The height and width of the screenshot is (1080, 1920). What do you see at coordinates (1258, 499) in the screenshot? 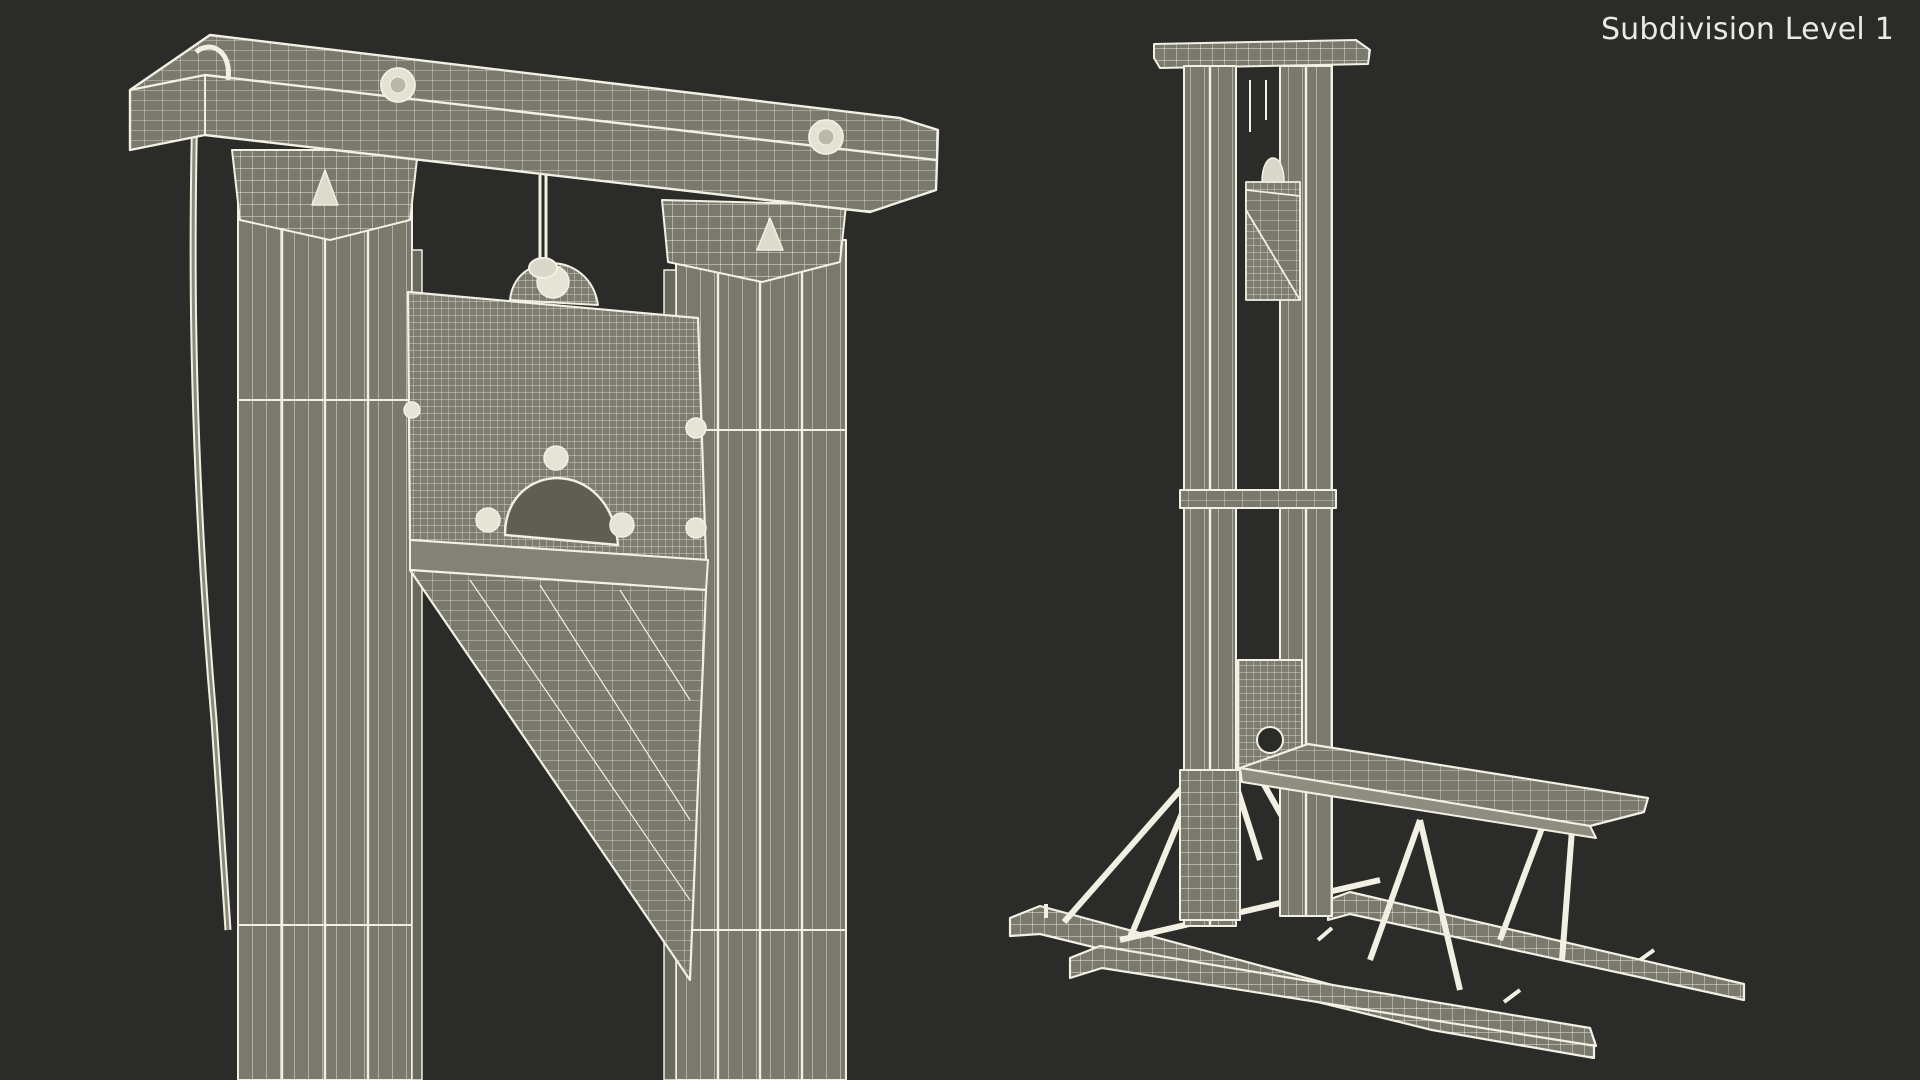
I see `crossbar` at bounding box center [1258, 499].